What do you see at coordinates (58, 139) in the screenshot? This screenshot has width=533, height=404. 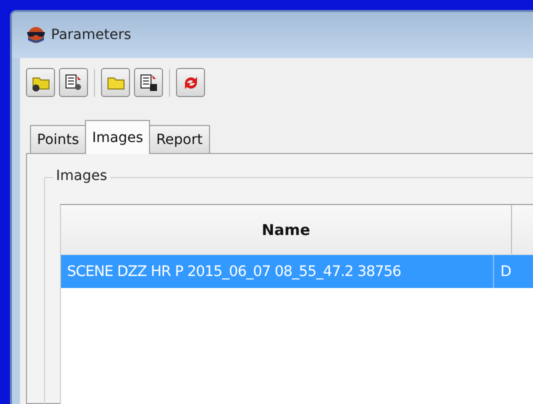 I see `tab: Points` at bounding box center [58, 139].